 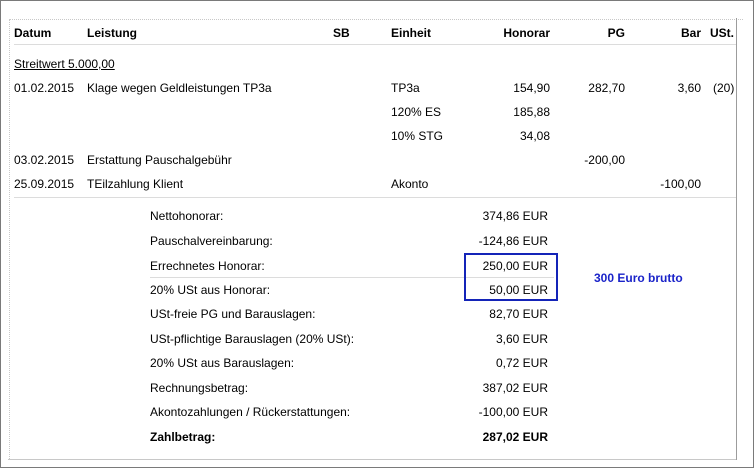 I want to click on row-5-einheit: Akonto, so click(x=410, y=184).